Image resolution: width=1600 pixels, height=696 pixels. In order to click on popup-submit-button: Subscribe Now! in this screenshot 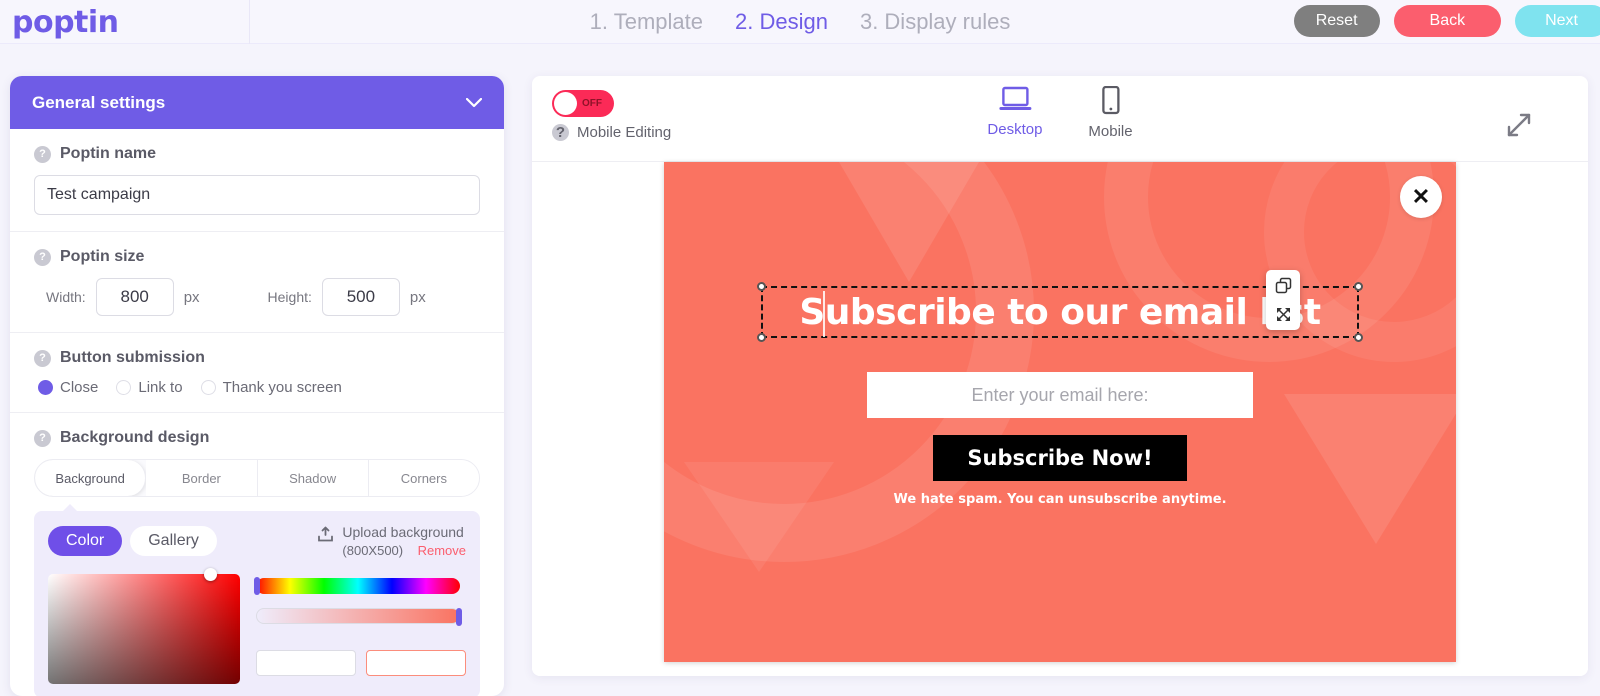, I will do `click(1060, 458)`.